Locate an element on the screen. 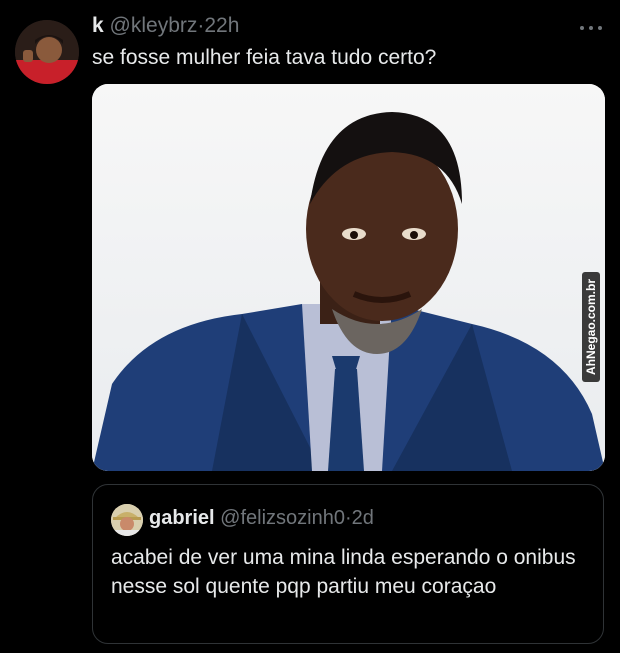 Image resolution: width=620 pixels, height=653 pixels. timestamp: 22h is located at coordinates (221, 25).